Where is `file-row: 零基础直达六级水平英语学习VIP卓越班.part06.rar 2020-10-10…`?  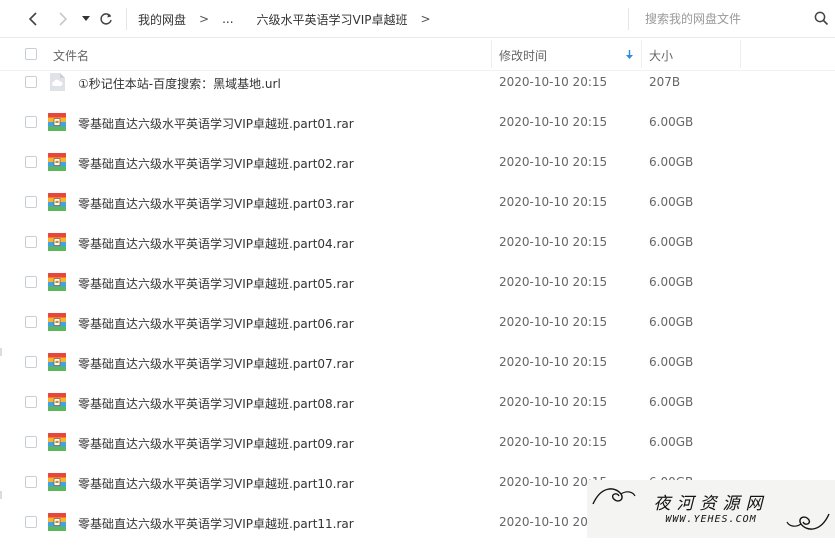 file-row: 零基础直达六级水平英语学习VIP卓越班.part06.rar 2020-10-10… is located at coordinates (417, 331).